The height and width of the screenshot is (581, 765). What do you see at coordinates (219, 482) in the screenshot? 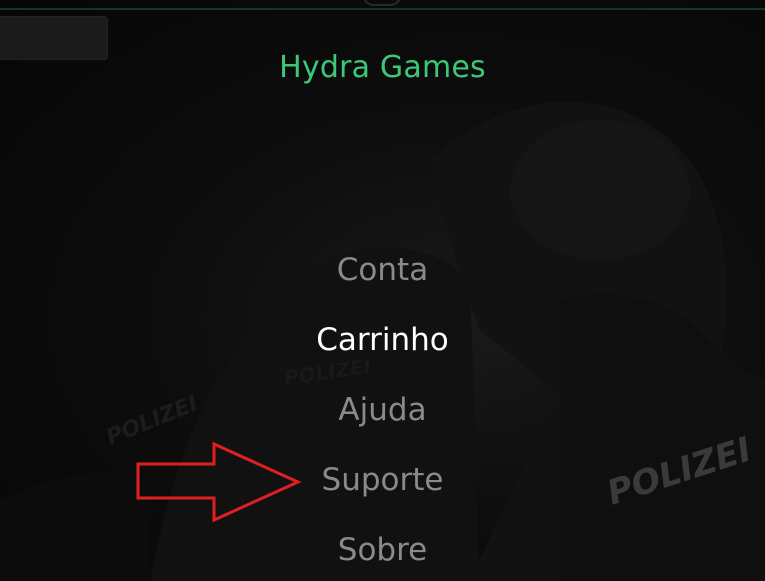
I see `arrow-right-icon` at bounding box center [219, 482].